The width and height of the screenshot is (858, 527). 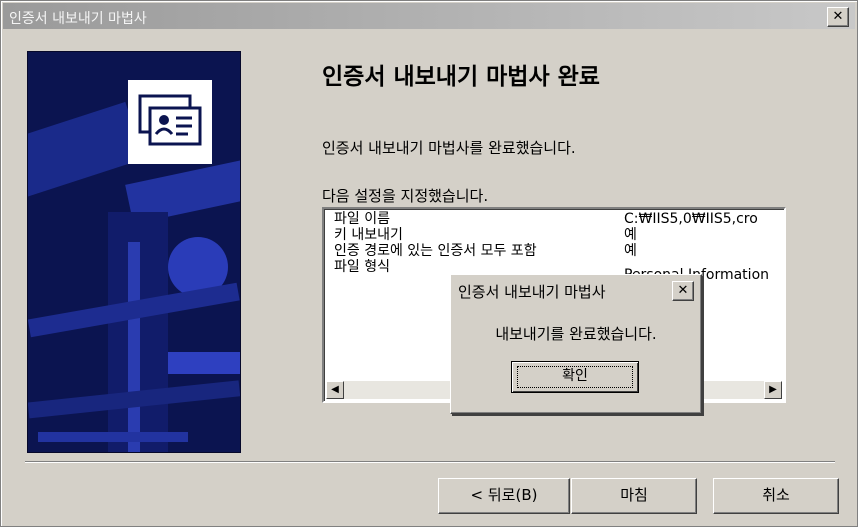 I want to click on ok-button: 확인, so click(x=575, y=377).